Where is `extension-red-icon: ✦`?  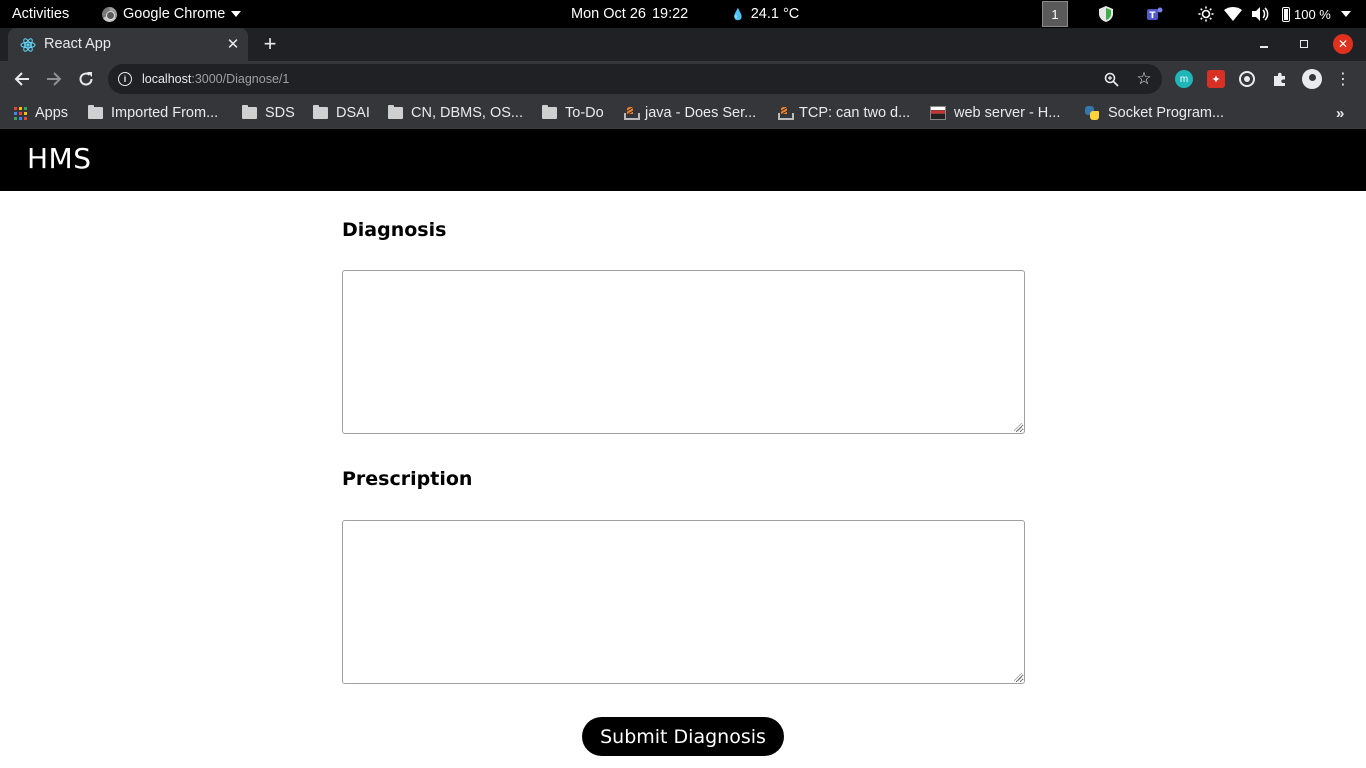 extension-red-icon: ✦ is located at coordinates (1216, 79).